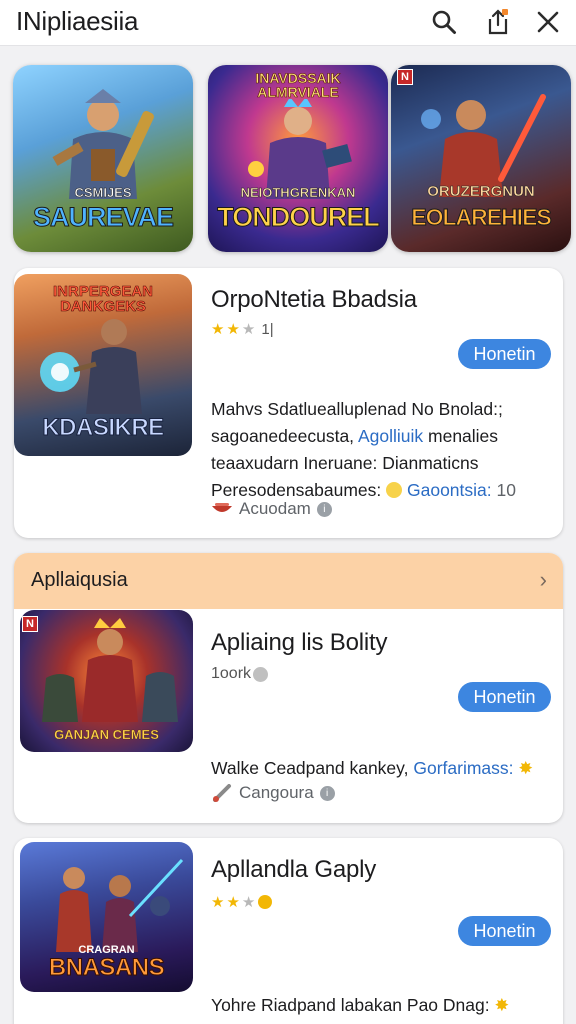 The height and width of the screenshot is (1024, 576). What do you see at coordinates (103, 428) in the screenshot?
I see `thumb-caption: KDASIKRE` at bounding box center [103, 428].